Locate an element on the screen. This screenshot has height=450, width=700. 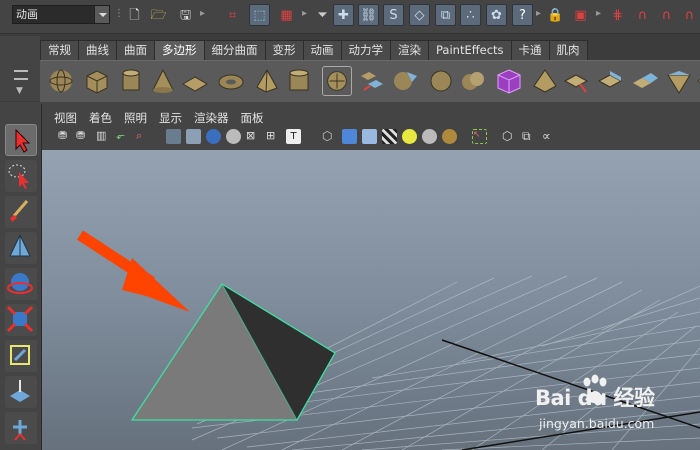
tab-rendering: 渲染 is located at coordinates (409, 50).